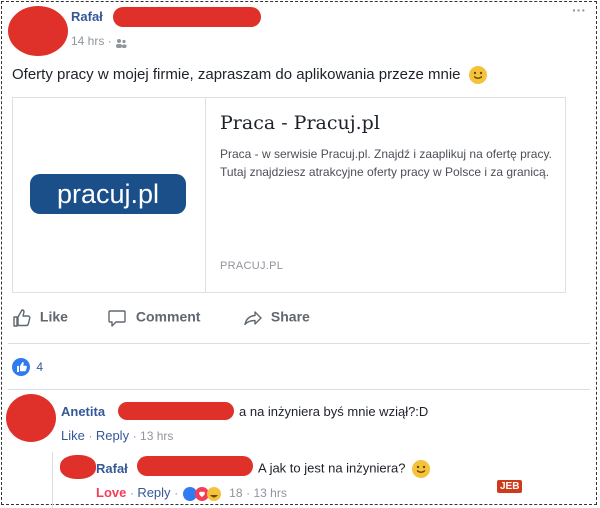 This screenshot has width=600, height=508. Describe the element at coordinates (290, 316) in the screenshot. I see `share-label: Share` at that location.